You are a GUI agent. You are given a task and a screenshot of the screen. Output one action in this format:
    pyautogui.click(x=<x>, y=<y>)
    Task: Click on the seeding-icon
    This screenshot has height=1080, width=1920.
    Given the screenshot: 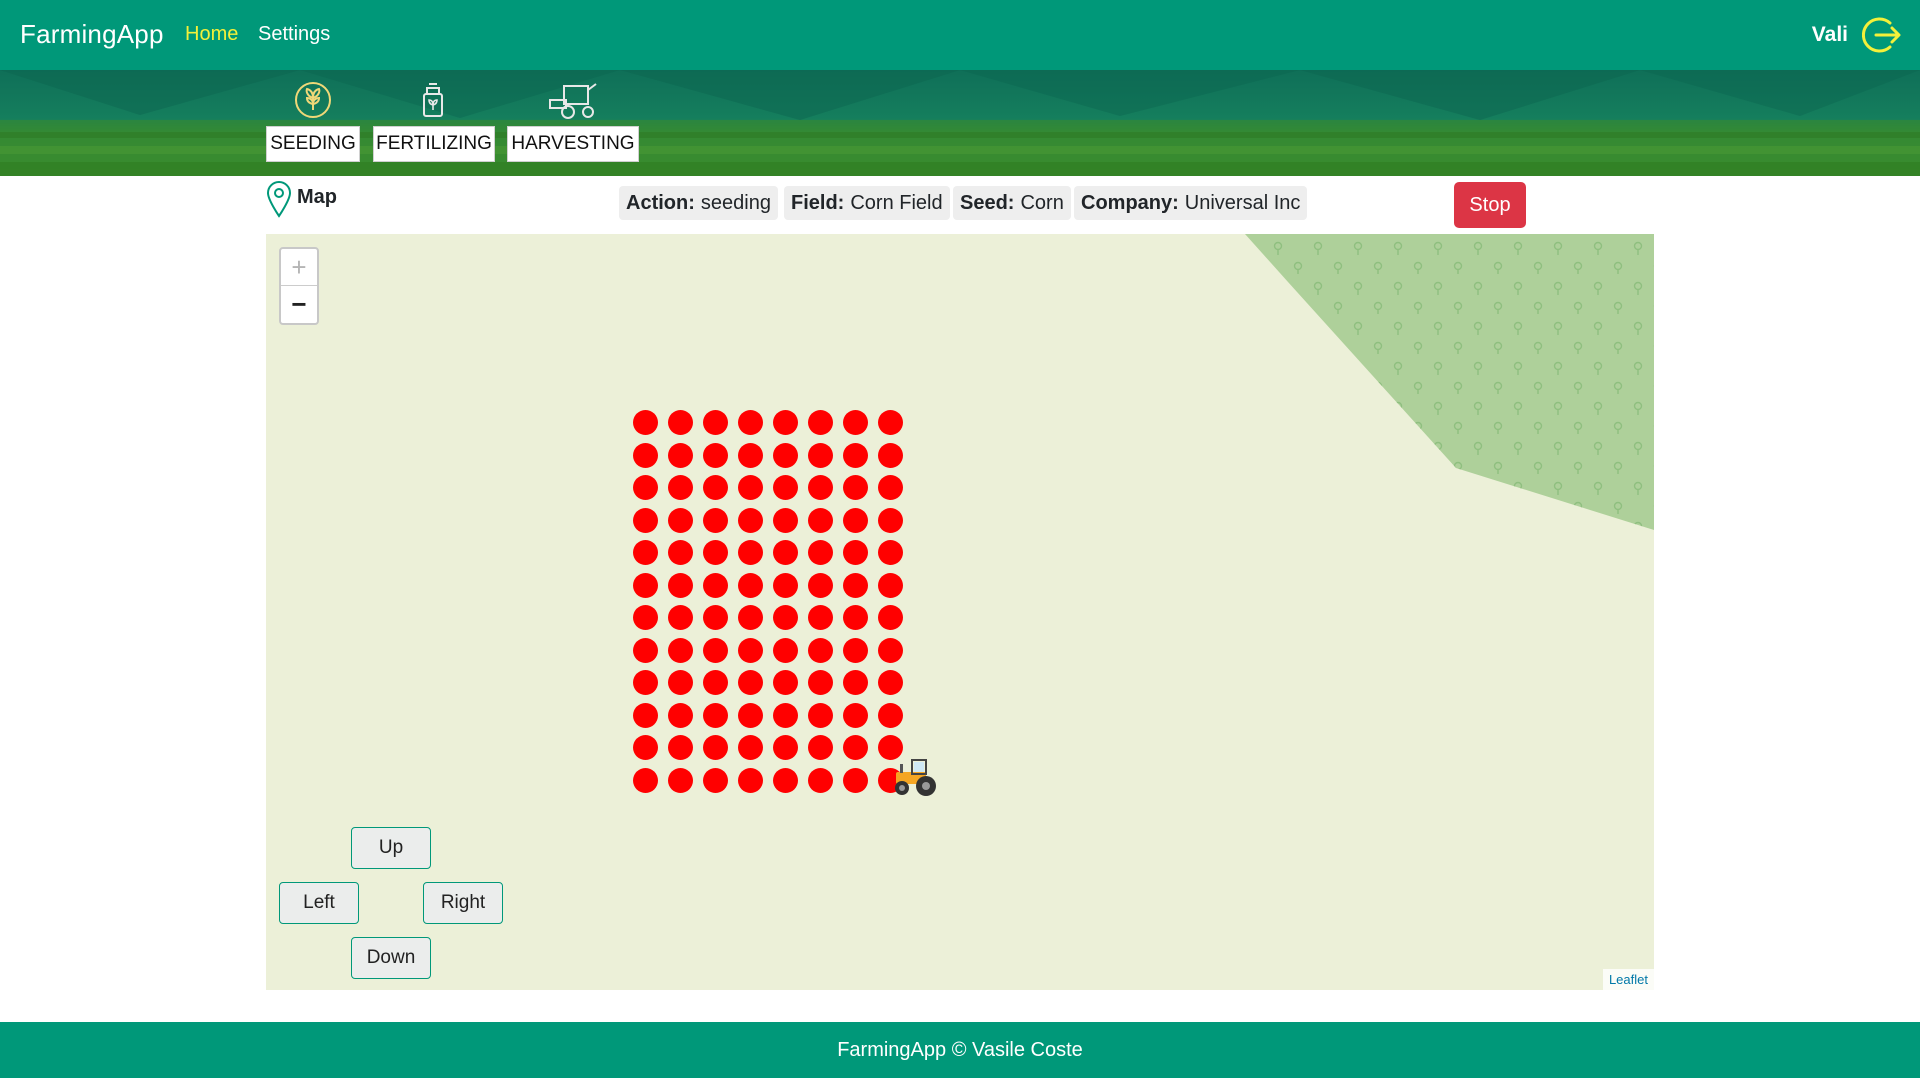 What is the action you would take?
    pyautogui.click(x=313, y=100)
    